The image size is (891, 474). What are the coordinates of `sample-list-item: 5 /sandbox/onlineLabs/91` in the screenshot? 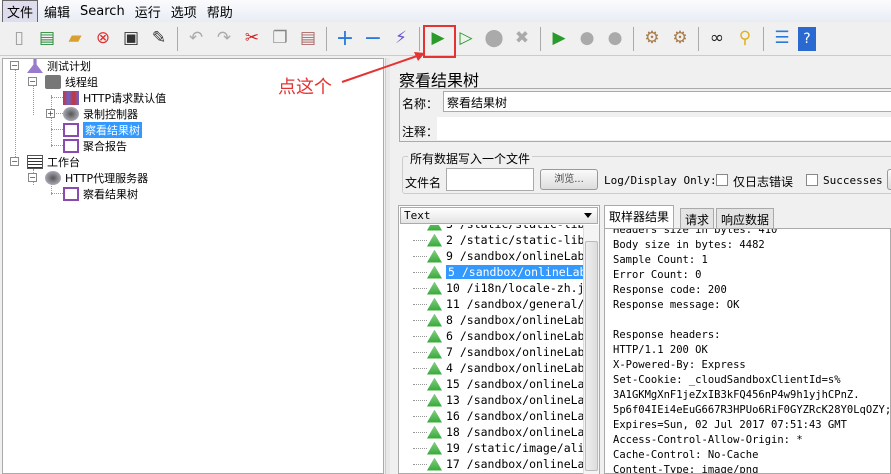 It's located at (491, 272).